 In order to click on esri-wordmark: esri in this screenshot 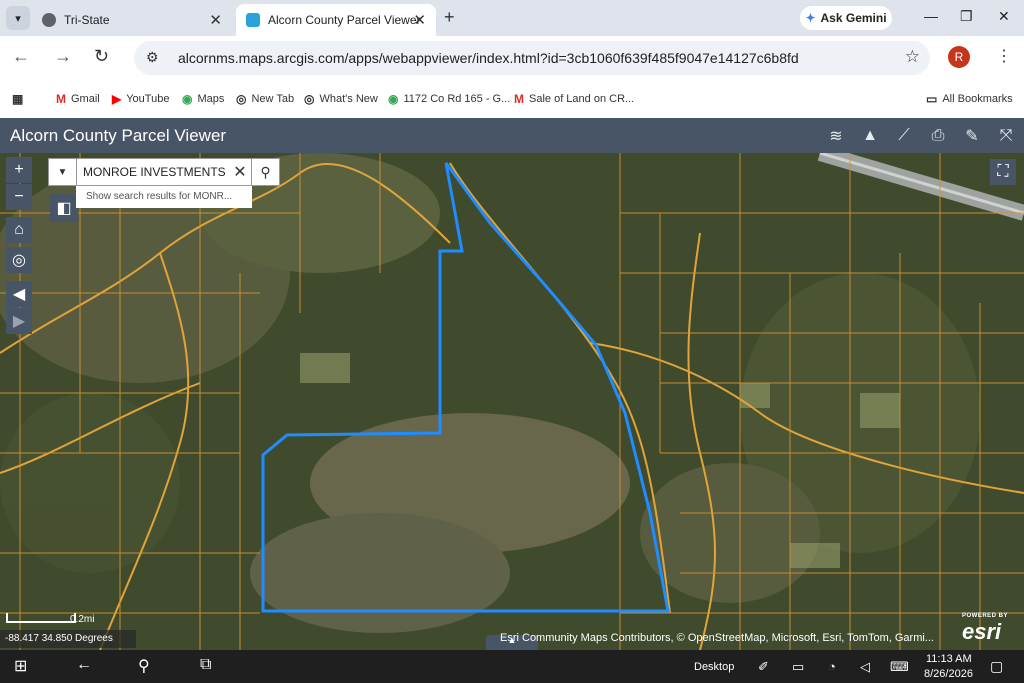, I will do `click(982, 631)`.